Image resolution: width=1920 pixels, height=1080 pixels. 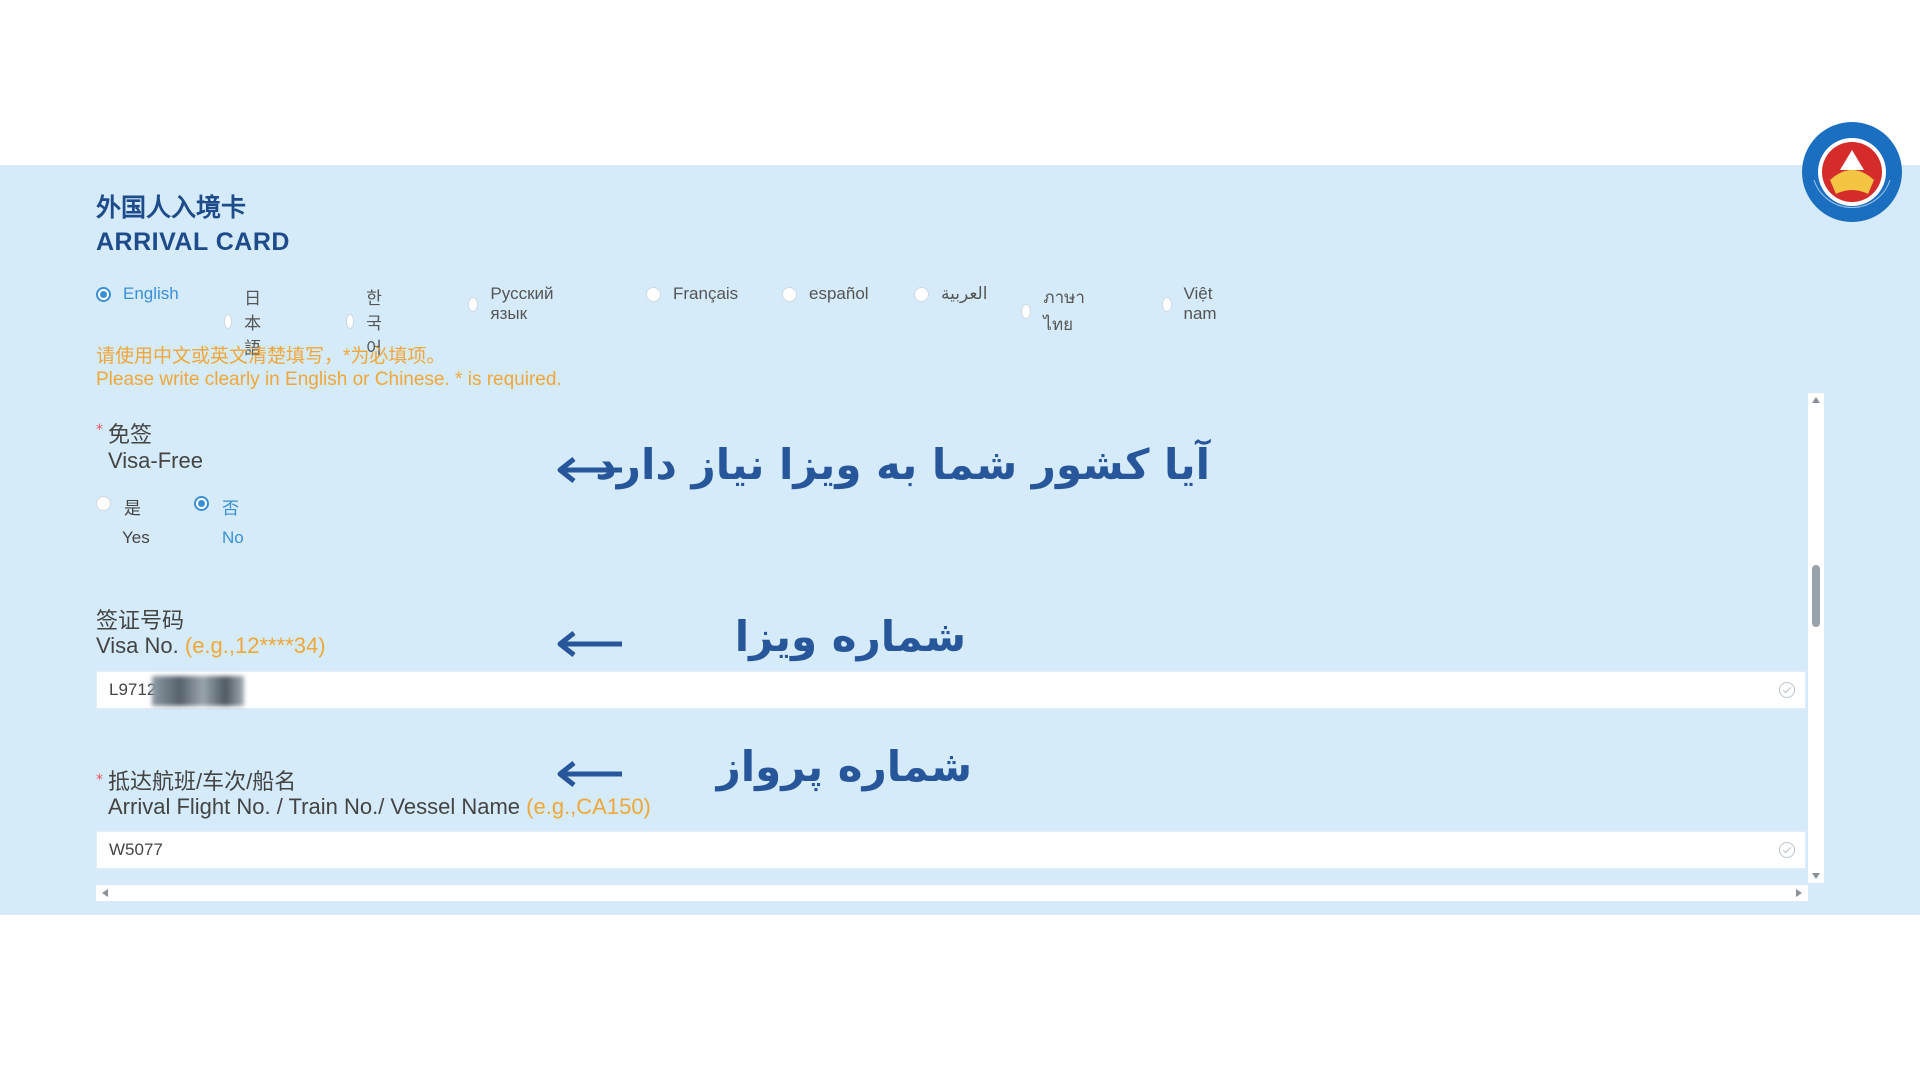 I want to click on language-option-spanish: español, so click(x=825, y=294).